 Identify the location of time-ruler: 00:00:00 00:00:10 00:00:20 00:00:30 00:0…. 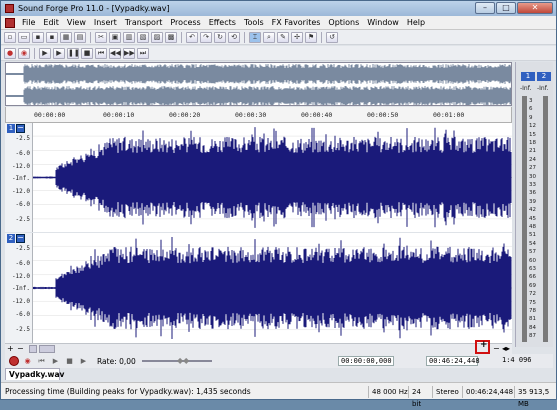
(258, 115).